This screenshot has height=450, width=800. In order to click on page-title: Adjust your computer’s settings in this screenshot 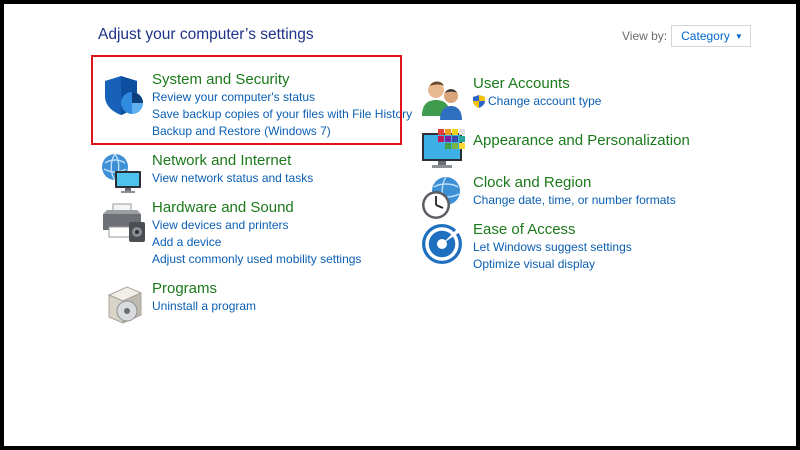, I will do `click(206, 34)`.